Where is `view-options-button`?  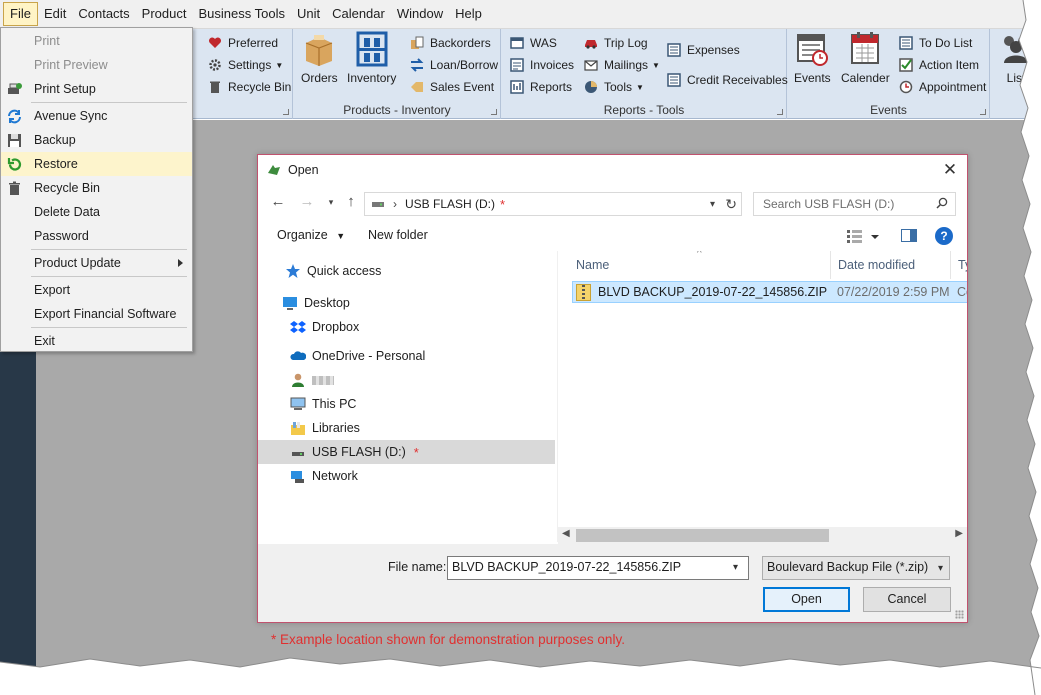
view-options-button is located at coordinates (865, 236).